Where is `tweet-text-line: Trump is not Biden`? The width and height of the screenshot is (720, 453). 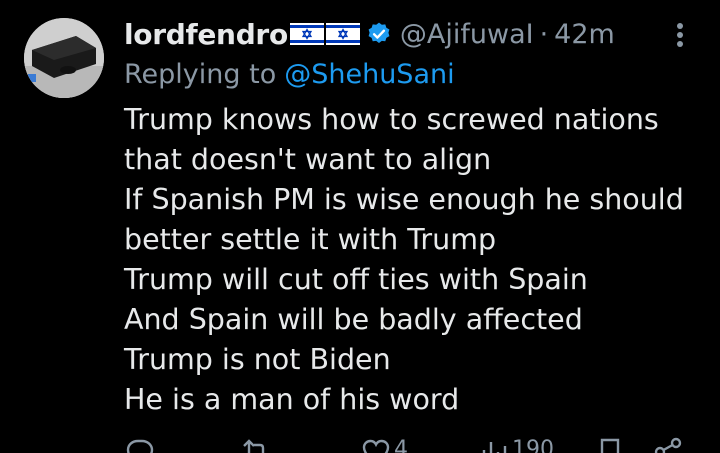 tweet-text-line: Trump is not Biden is located at coordinates (257, 359).